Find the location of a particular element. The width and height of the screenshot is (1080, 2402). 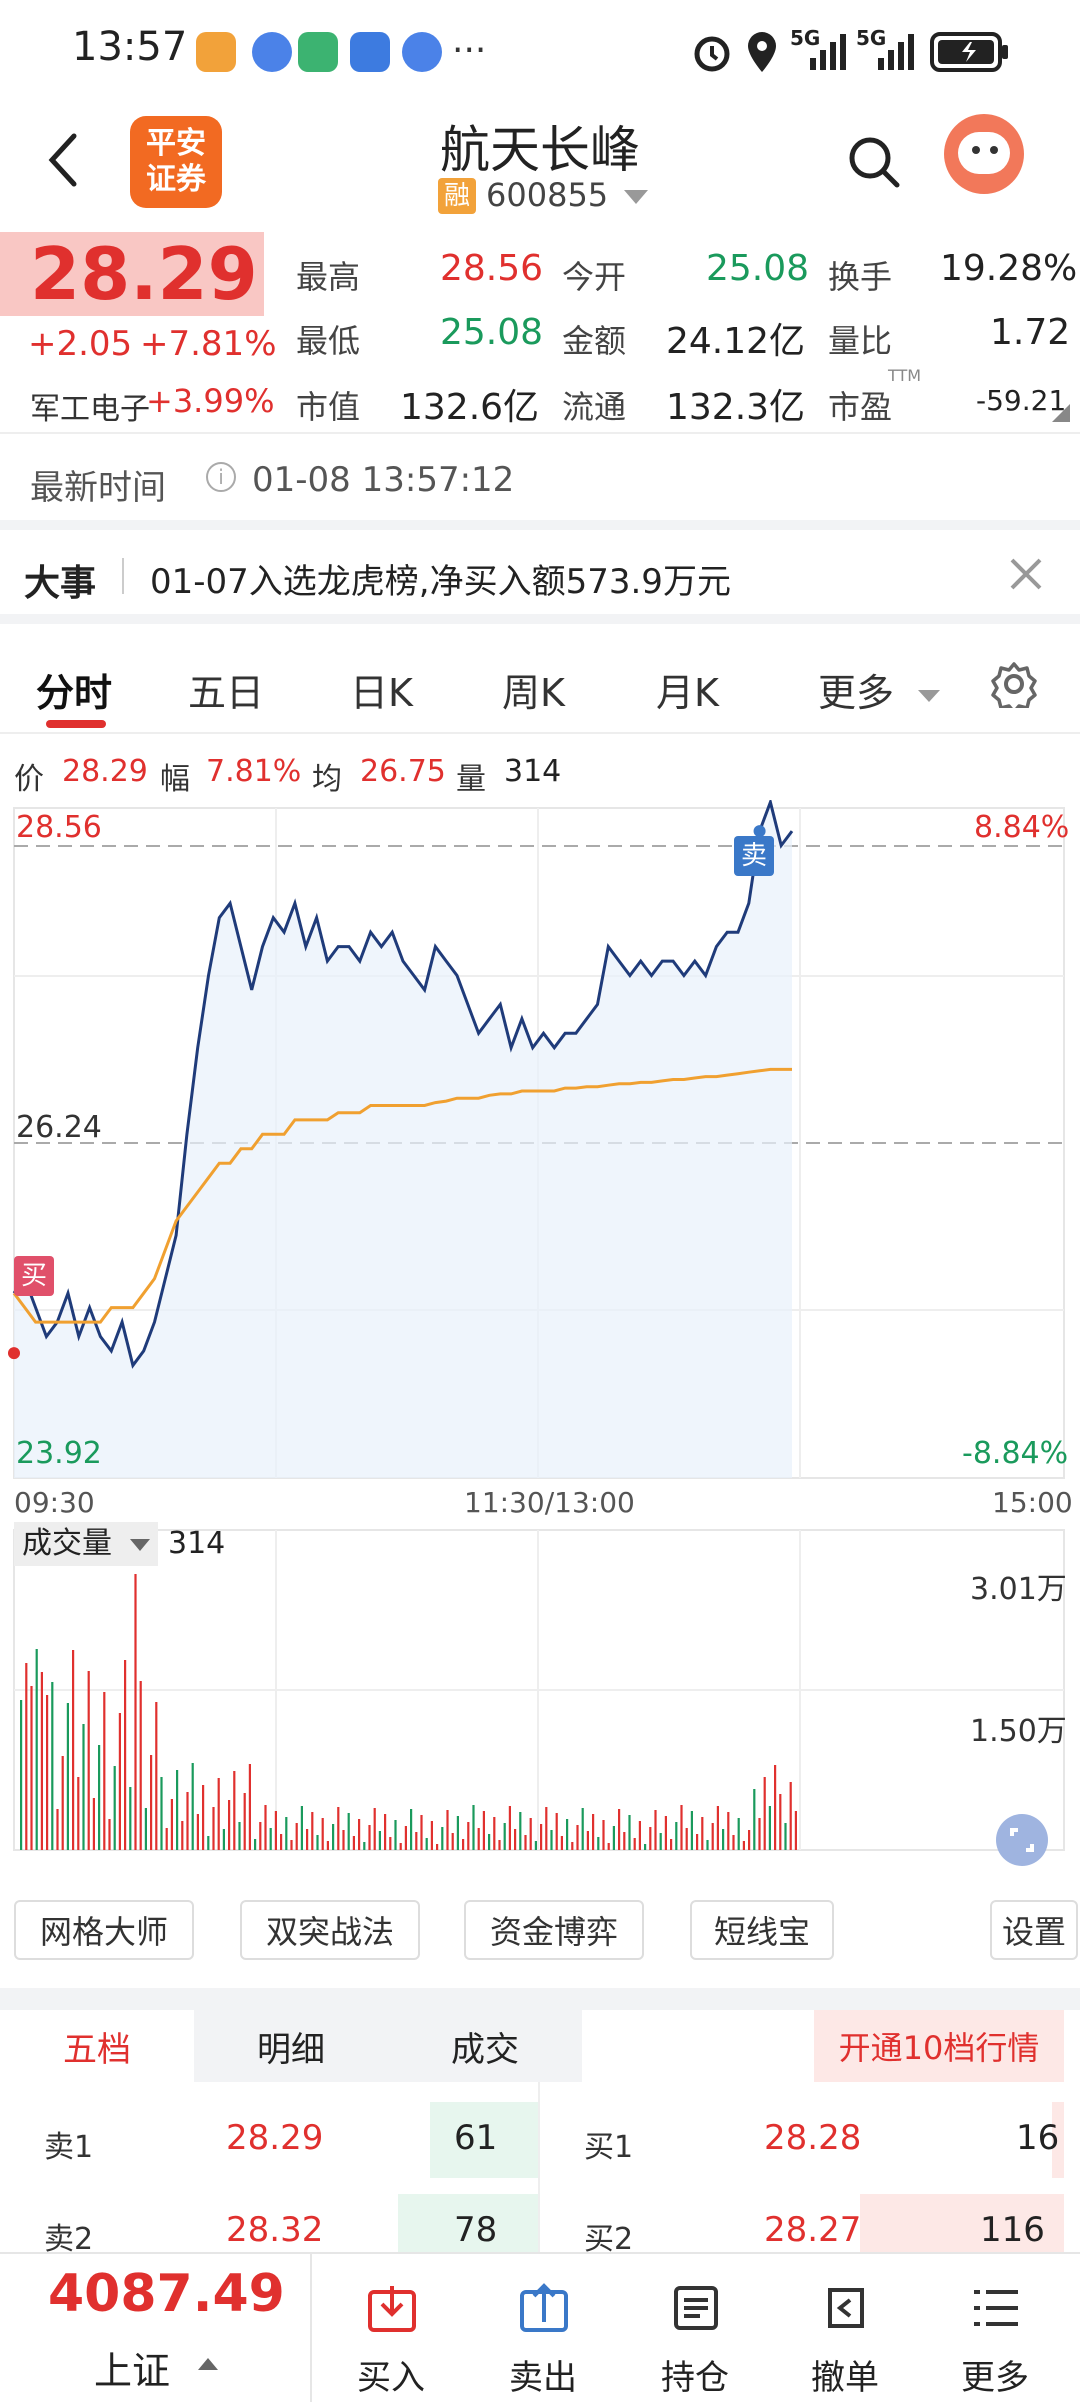

buy-button: 买入 is located at coordinates (391, 2328).